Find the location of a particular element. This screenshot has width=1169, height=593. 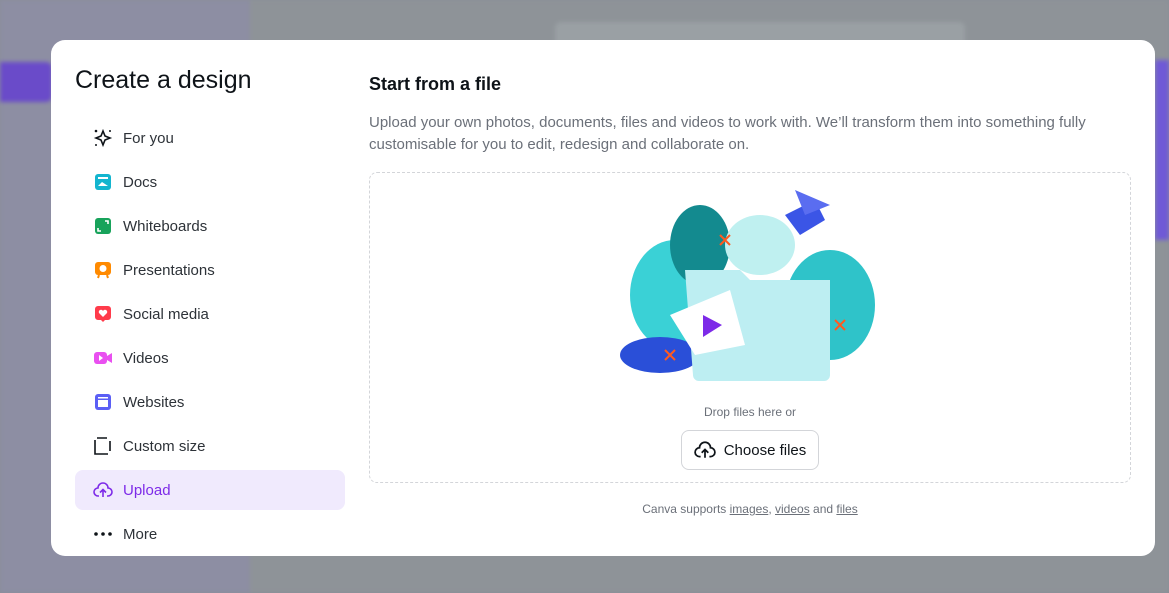

presentation-icon is located at coordinates (103, 270).